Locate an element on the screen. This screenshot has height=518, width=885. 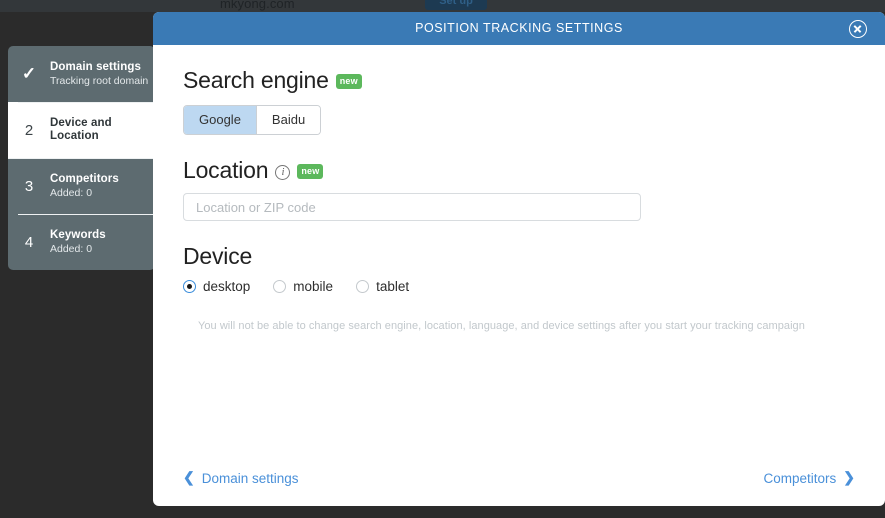
new-badge-location: new is located at coordinates (310, 171).